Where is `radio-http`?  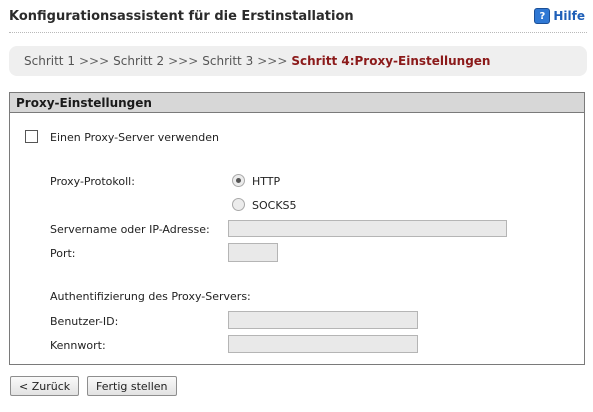
radio-http is located at coordinates (238, 180).